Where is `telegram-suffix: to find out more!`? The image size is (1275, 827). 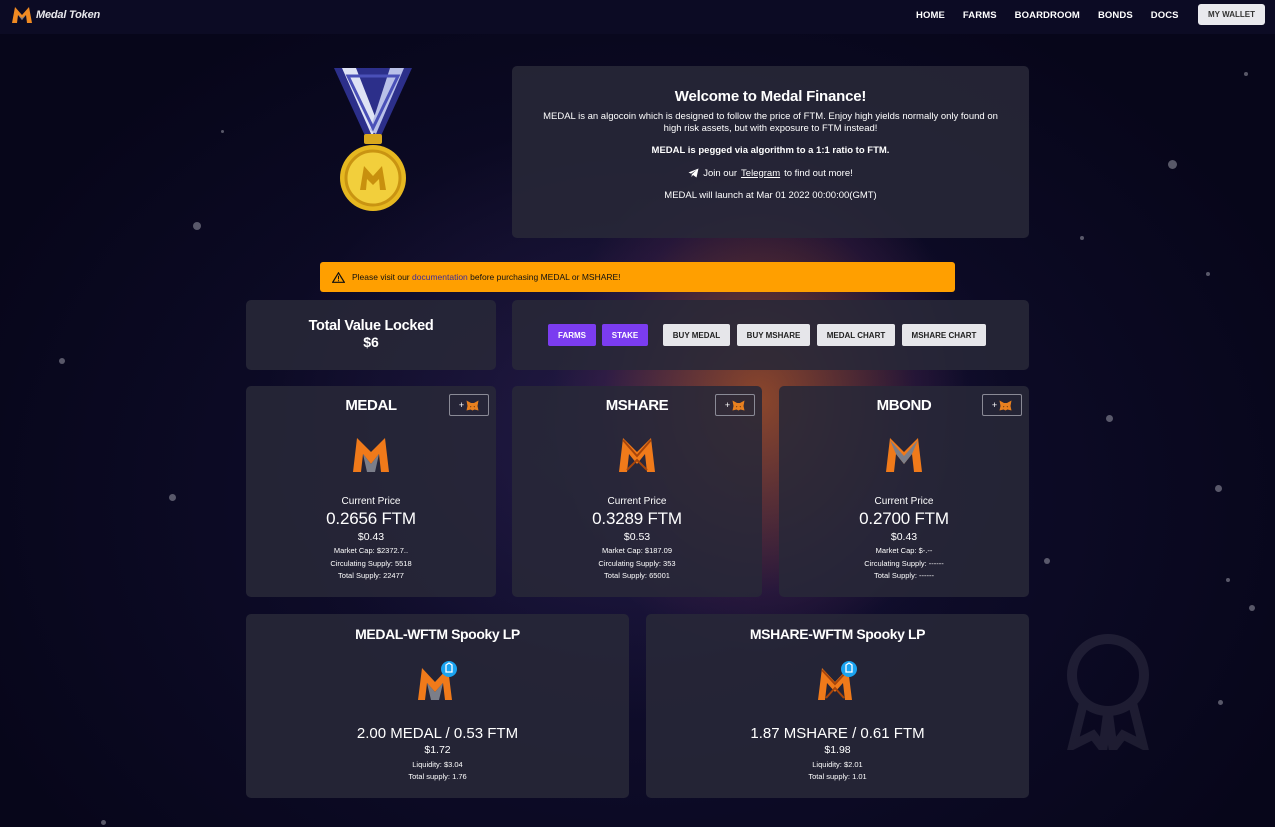
telegram-suffix: to find out more! is located at coordinates (818, 173).